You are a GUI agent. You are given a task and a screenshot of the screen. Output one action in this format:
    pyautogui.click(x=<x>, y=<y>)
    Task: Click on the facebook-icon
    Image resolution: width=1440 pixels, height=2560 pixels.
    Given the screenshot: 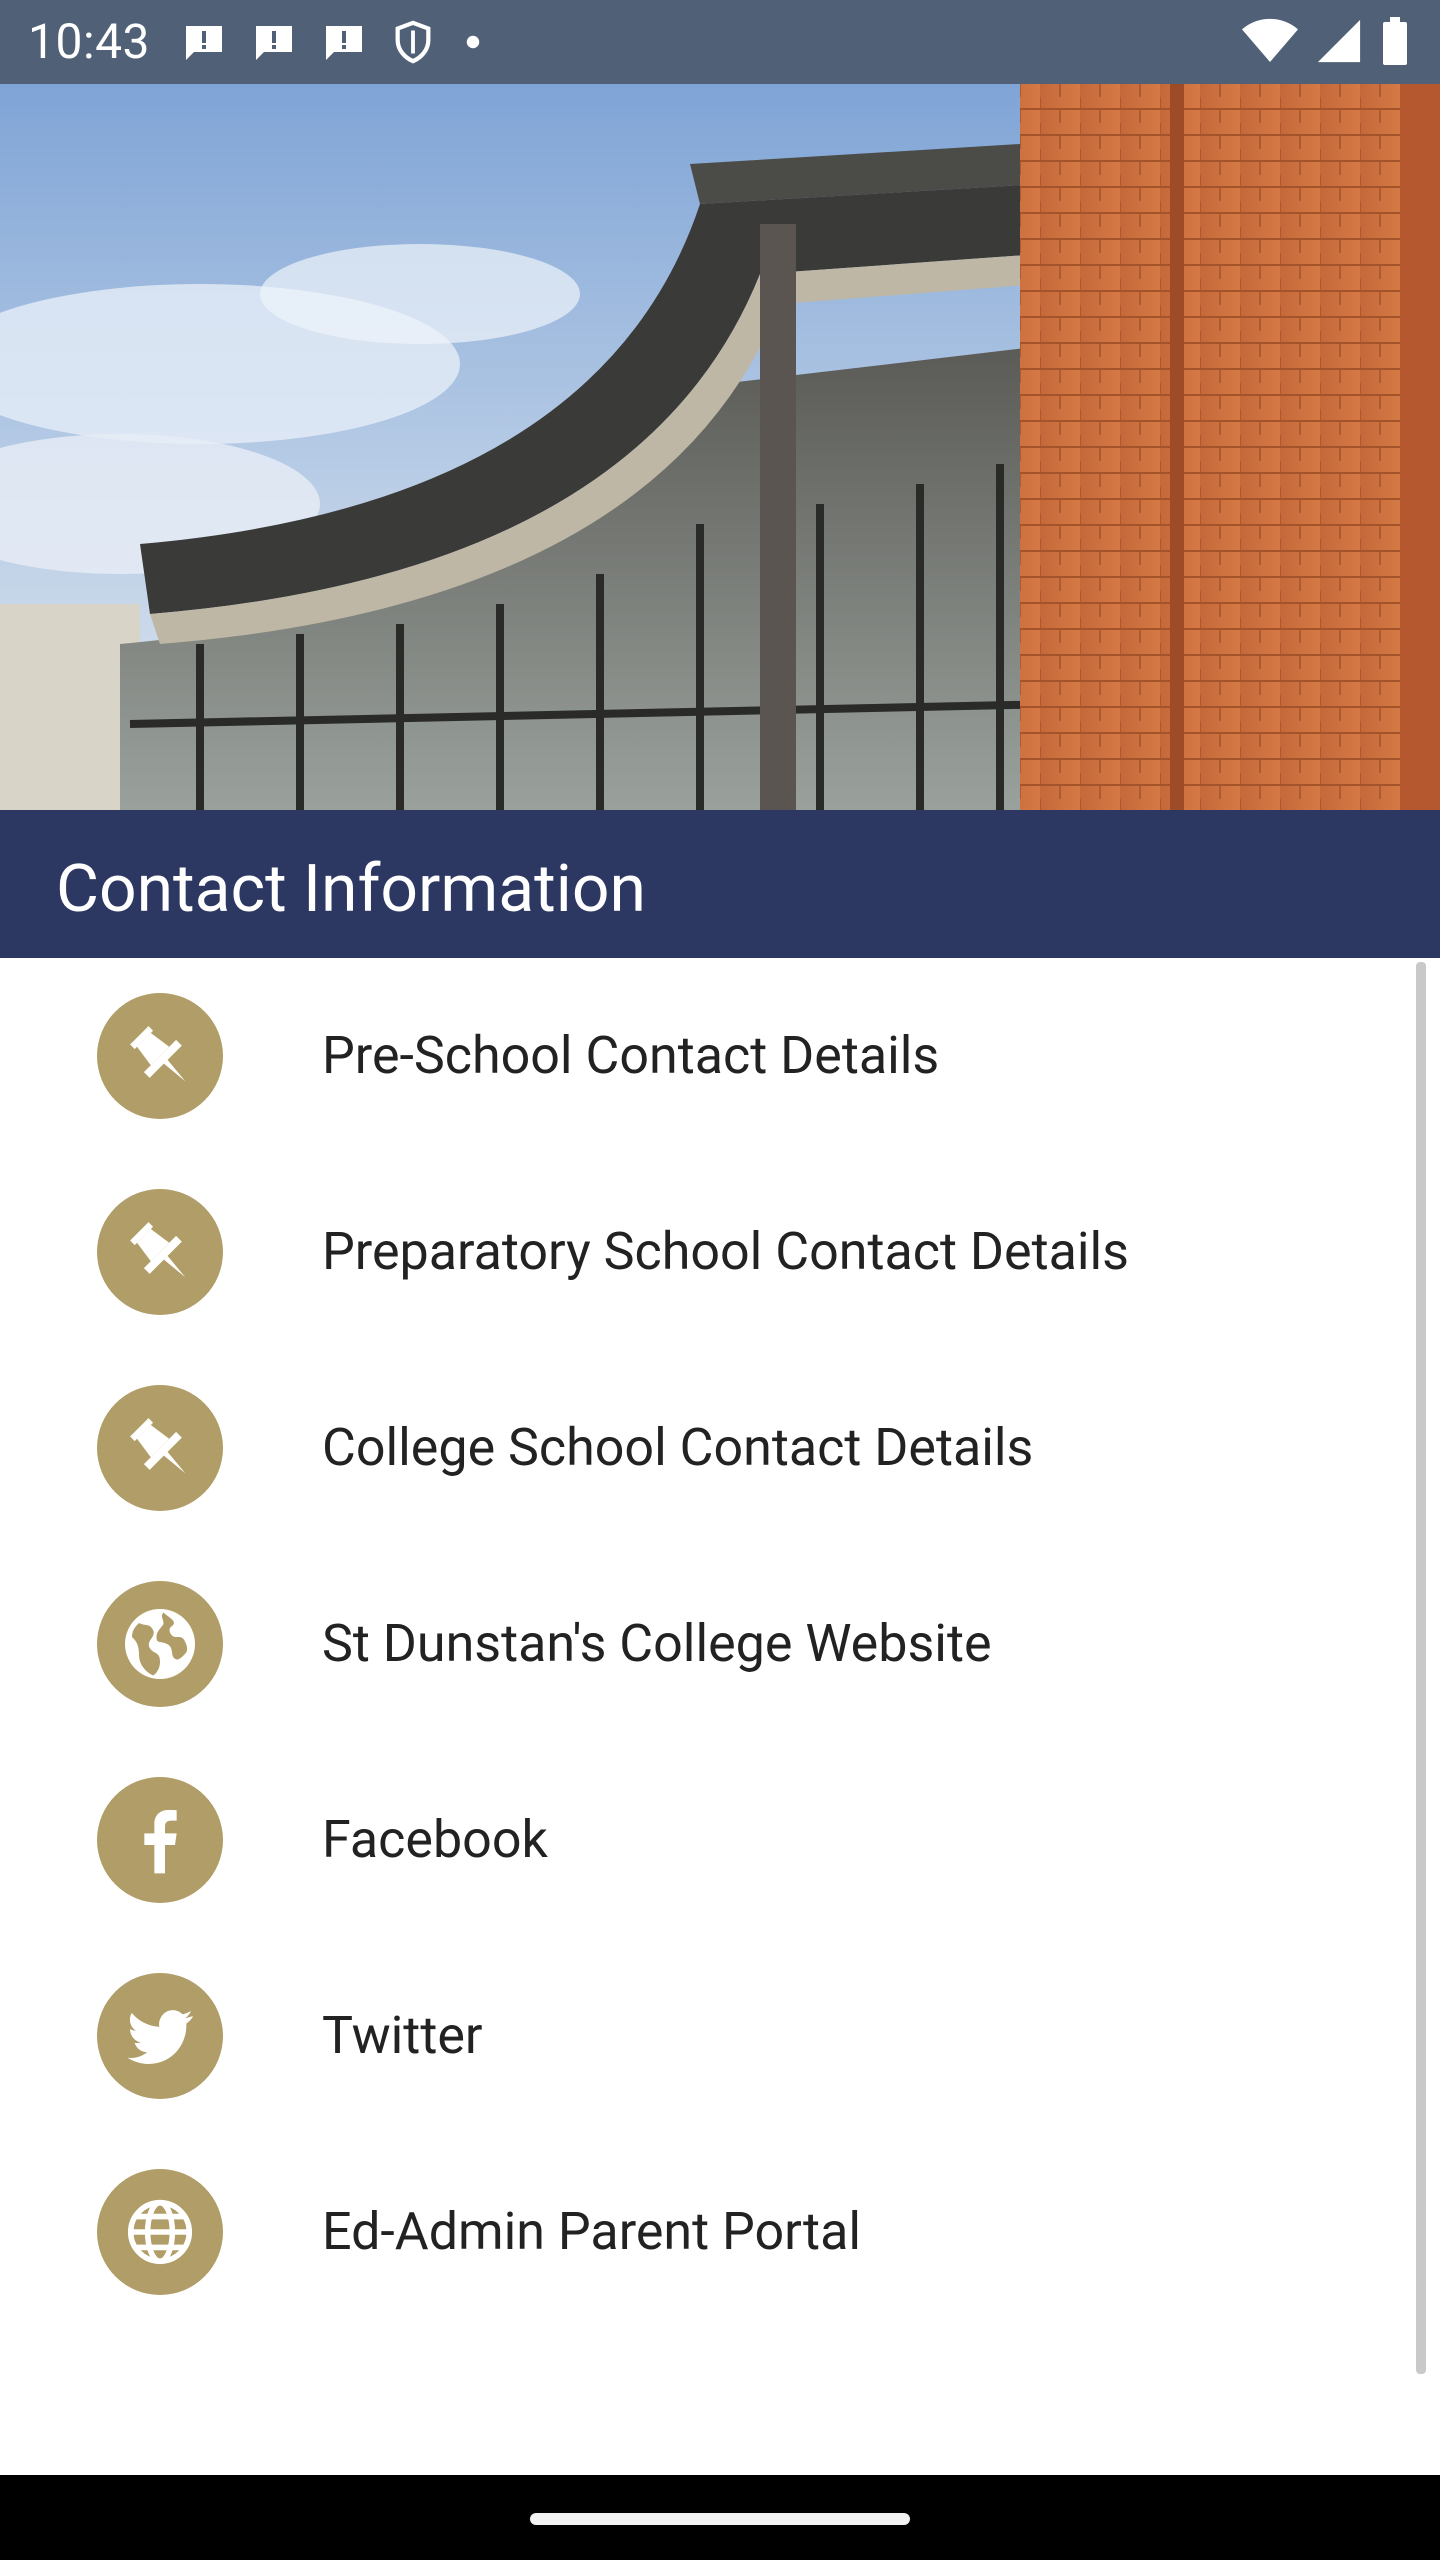 What is the action you would take?
    pyautogui.click(x=160, y=1840)
    